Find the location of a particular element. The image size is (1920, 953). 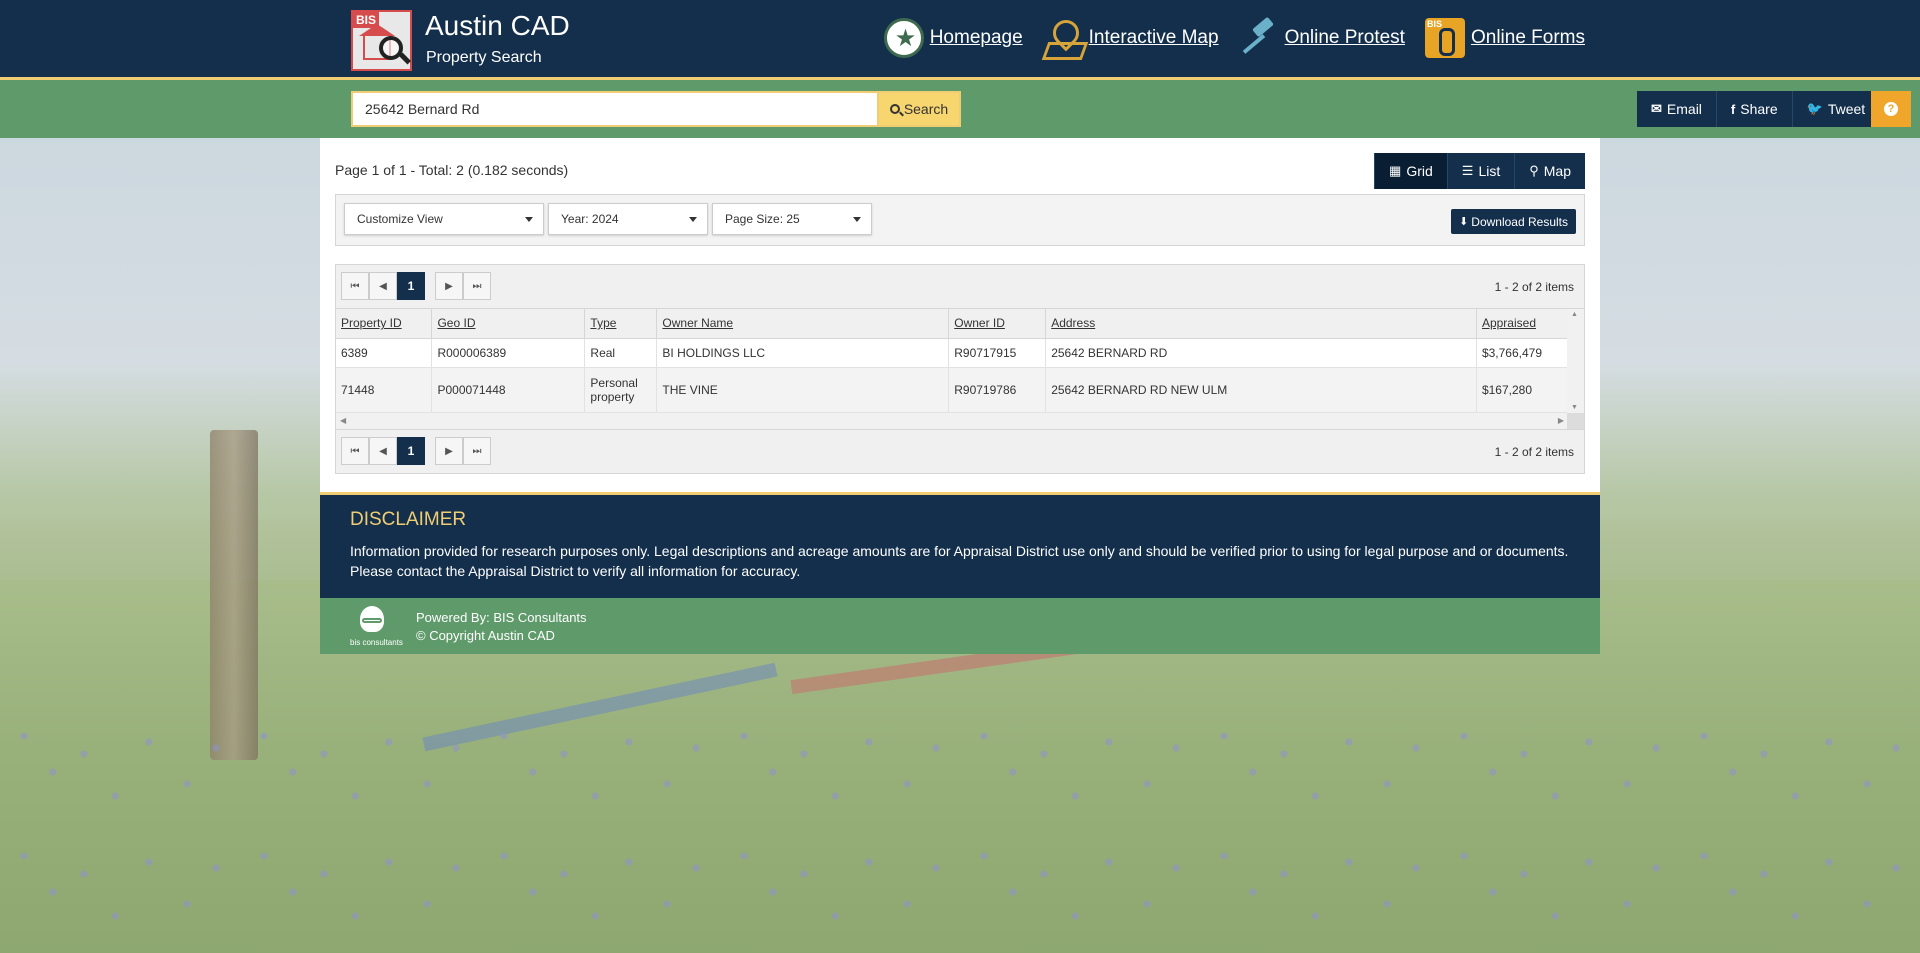

download-results-label: Download Results is located at coordinates (1519, 221).